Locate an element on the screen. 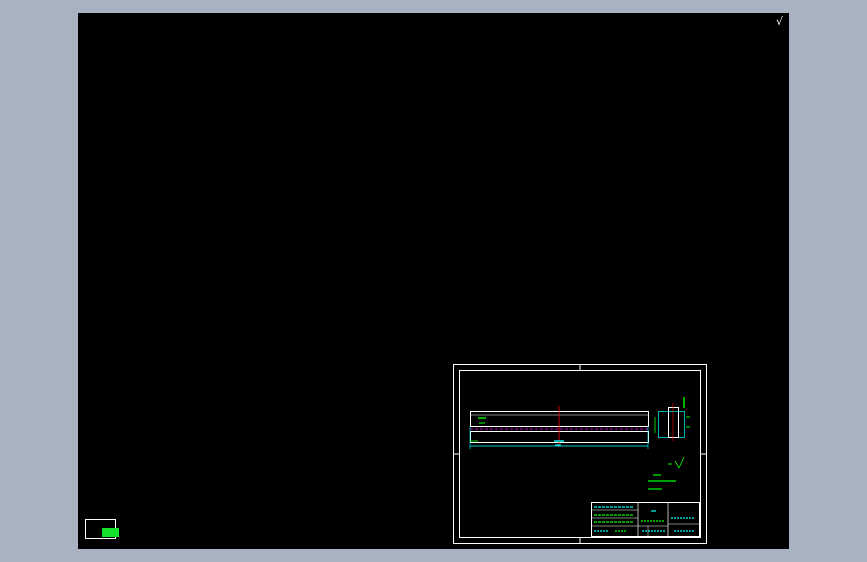 The width and height of the screenshot is (867, 562). model-tab-fill is located at coordinates (110, 532).